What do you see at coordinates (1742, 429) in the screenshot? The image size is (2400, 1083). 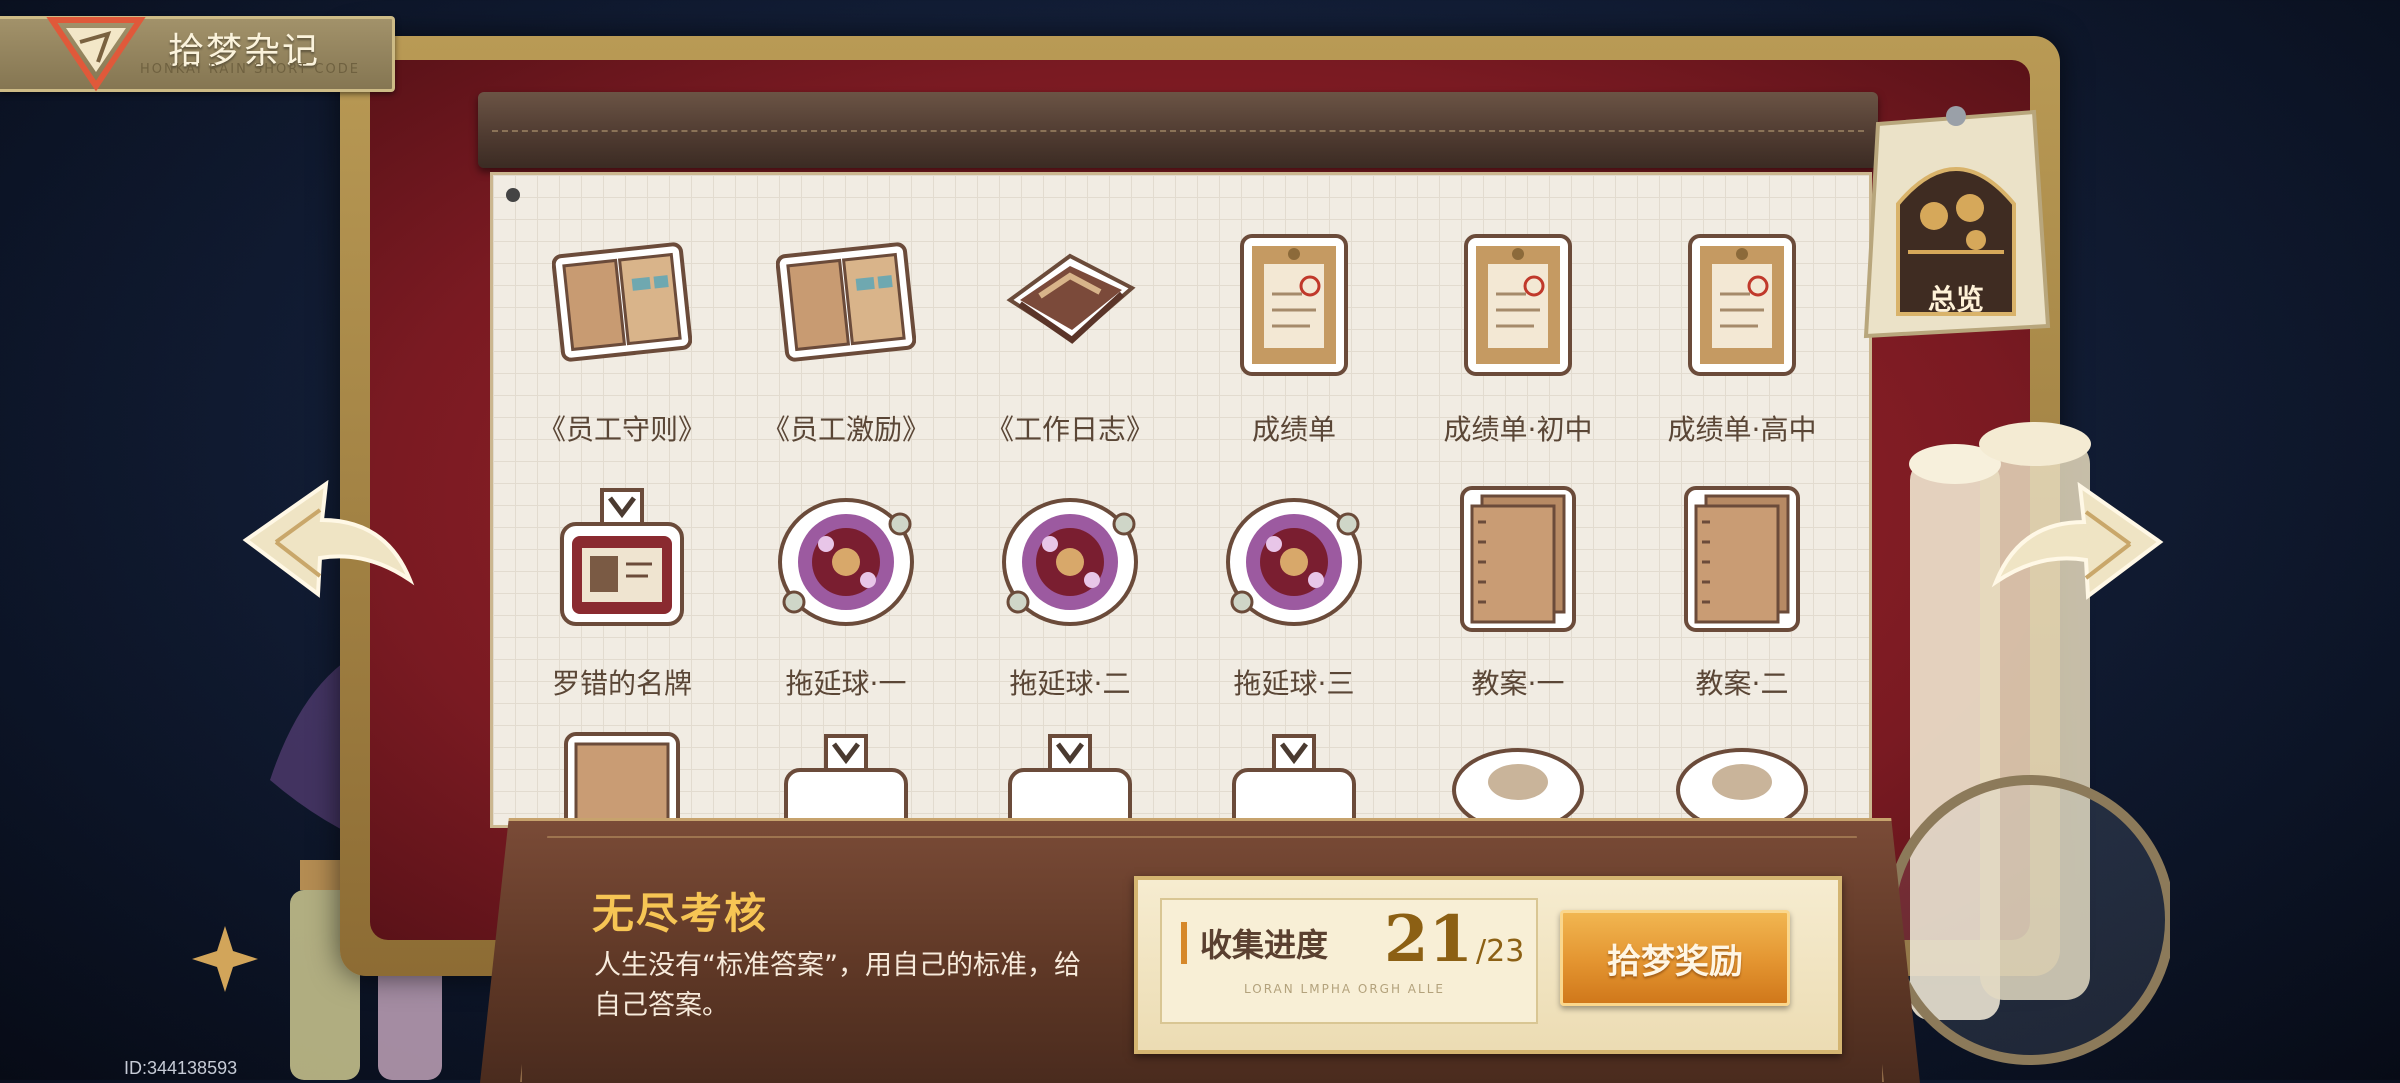 I see `item-label: 成绩单·高中` at bounding box center [1742, 429].